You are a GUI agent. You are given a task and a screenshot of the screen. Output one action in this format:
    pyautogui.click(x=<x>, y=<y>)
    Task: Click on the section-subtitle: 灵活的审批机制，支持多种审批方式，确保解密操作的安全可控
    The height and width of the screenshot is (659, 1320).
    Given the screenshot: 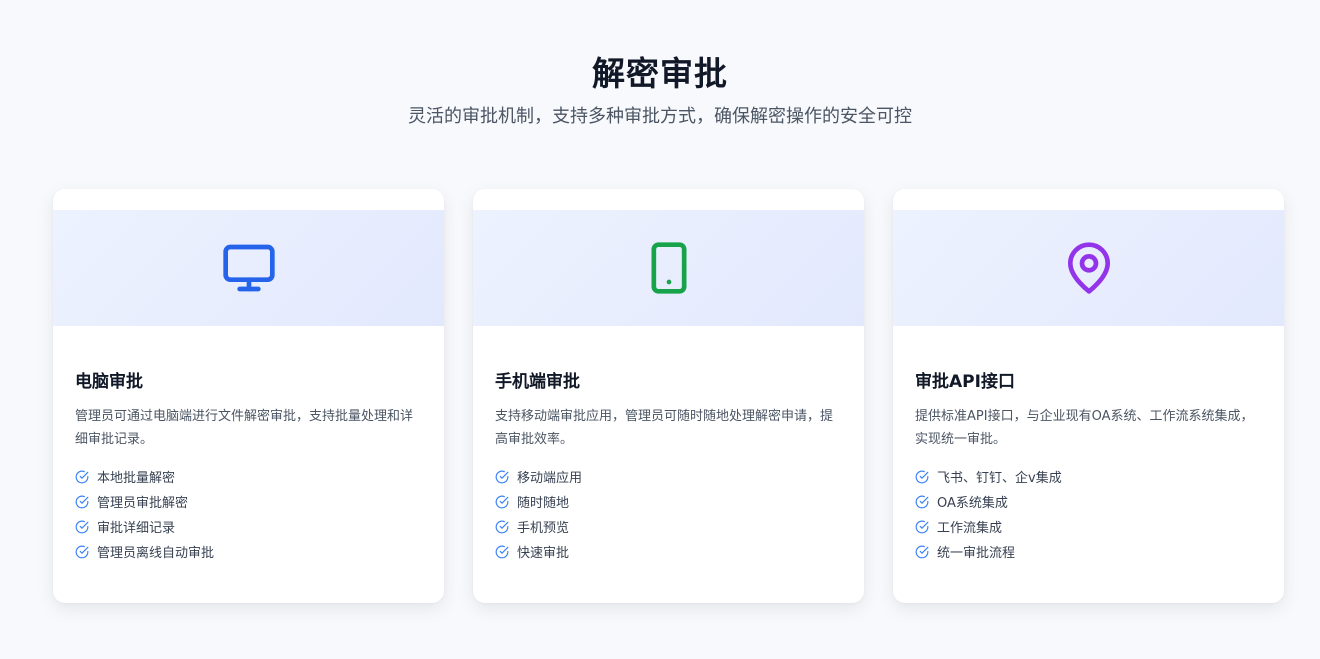 What is the action you would take?
    pyautogui.click(x=660, y=116)
    